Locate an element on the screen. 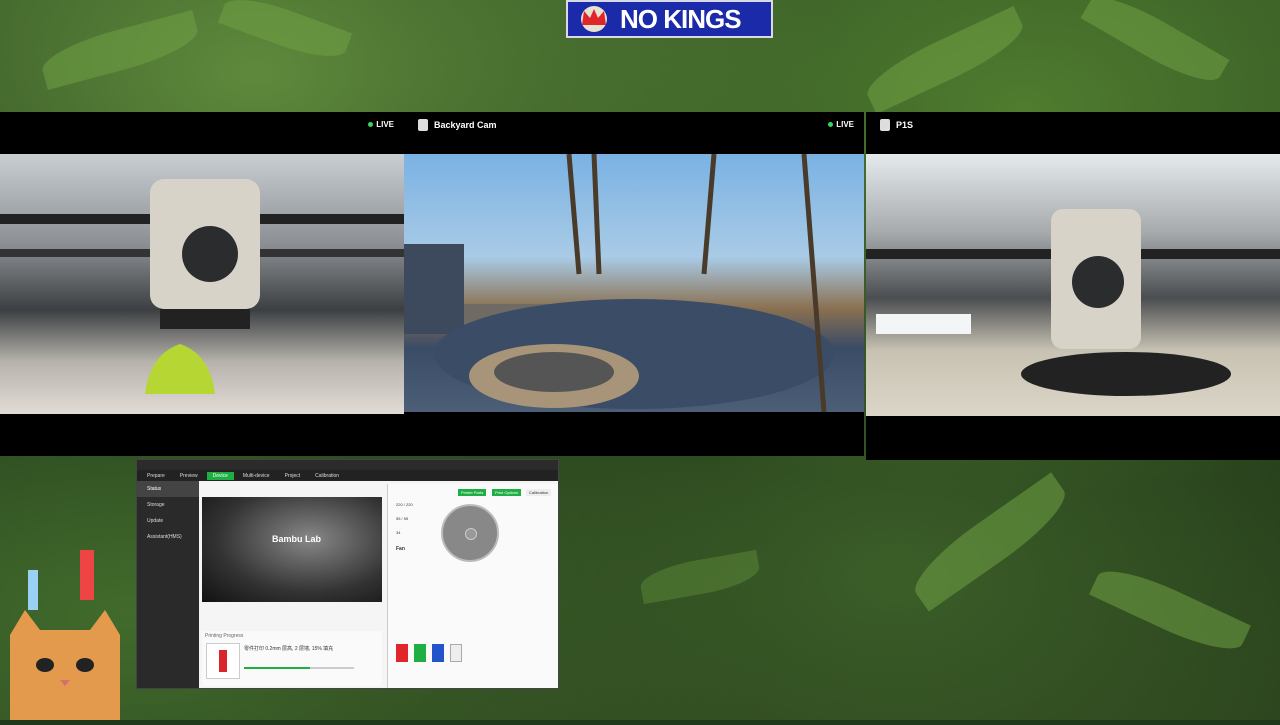 The height and width of the screenshot is (725, 1280). camera-header: Backyard Cam LIVE is located at coordinates (634, 131).